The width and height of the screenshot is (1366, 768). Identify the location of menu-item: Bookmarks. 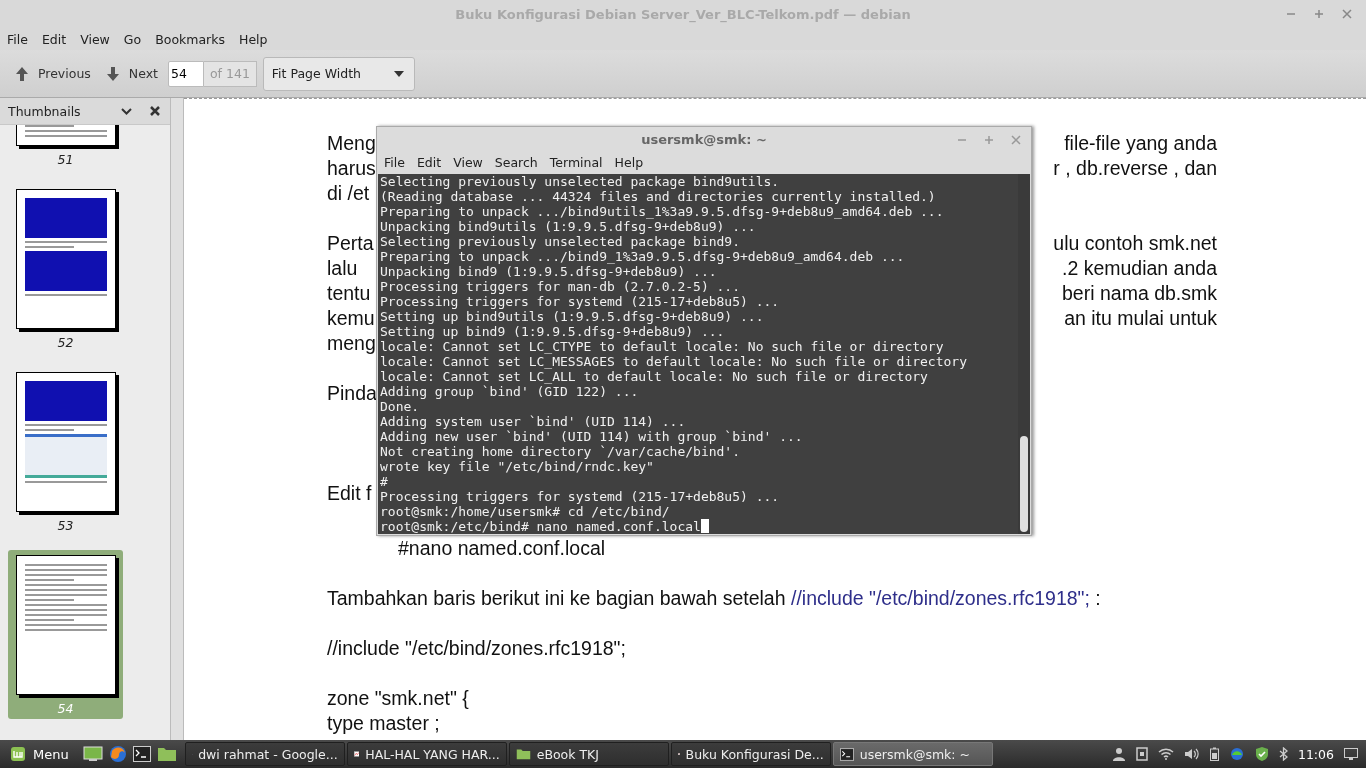
(190, 39).